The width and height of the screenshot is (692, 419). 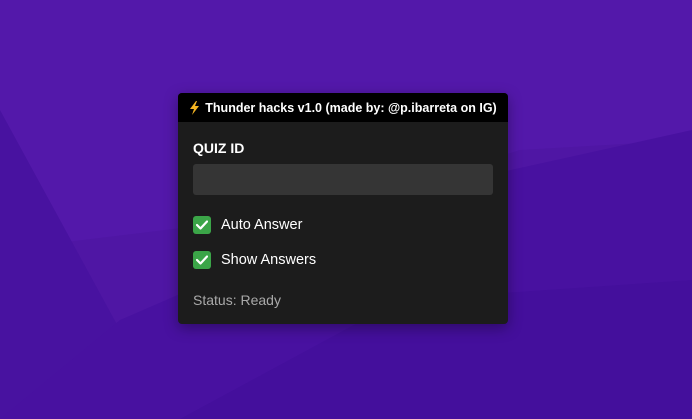 I want to click on status-text: Status: Ready, so click(x=237, y=300).